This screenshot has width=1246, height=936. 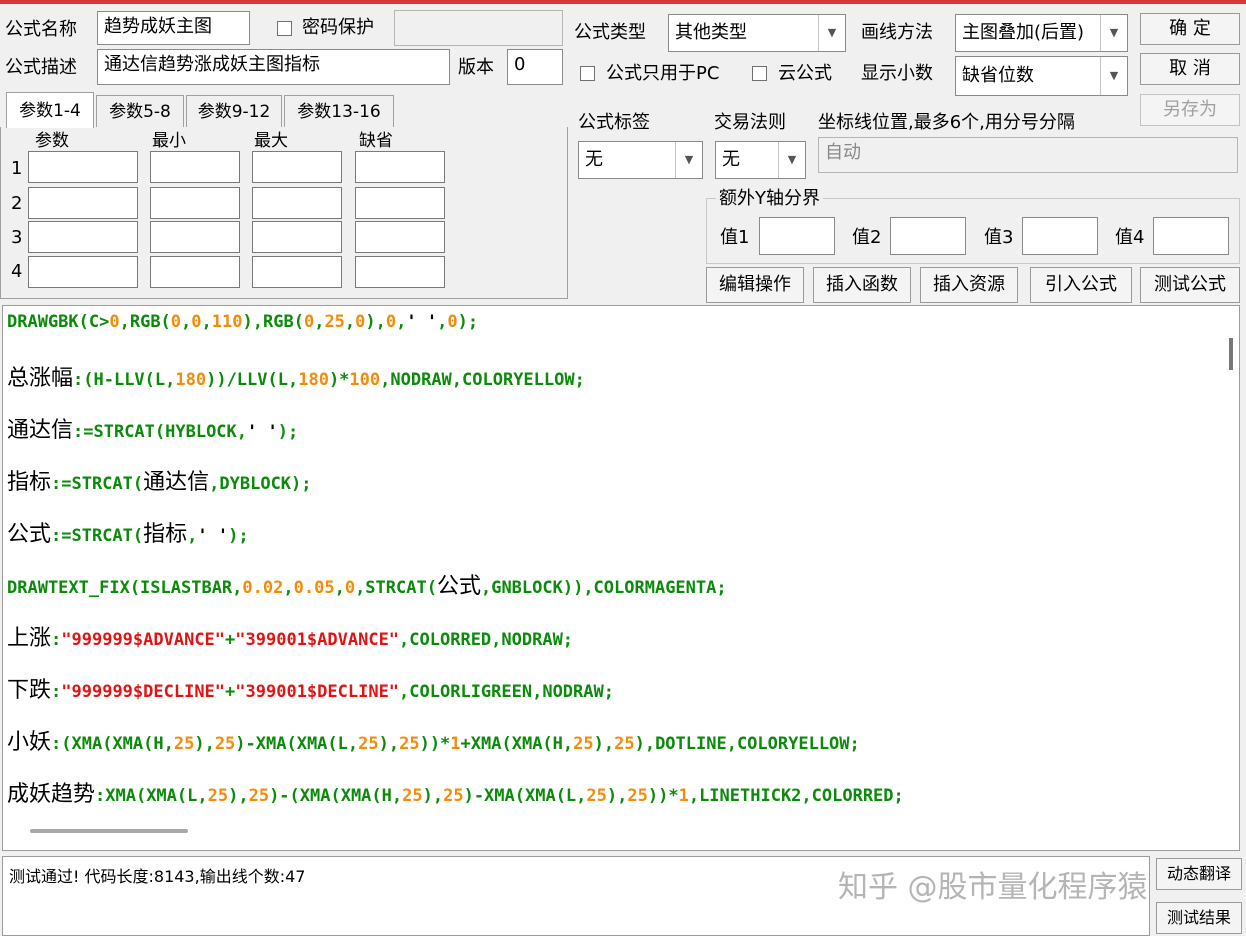 I want to click on cloud-formula-checkbox, so click(x=759, y=73).